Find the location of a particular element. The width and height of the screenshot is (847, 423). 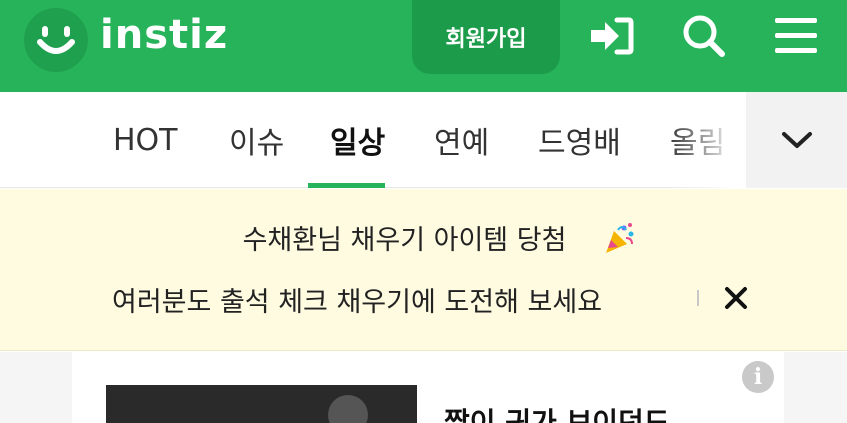

smile-logo-icon is located at coordinates (56, 40).